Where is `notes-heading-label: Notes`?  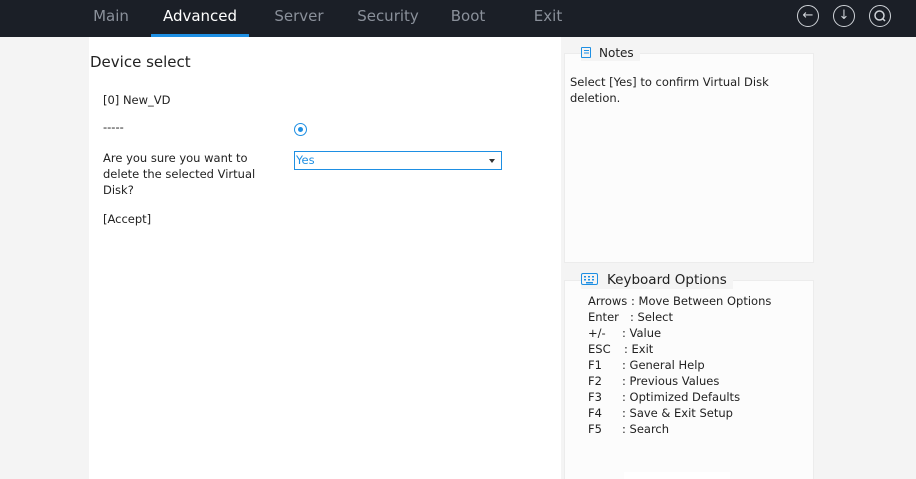
notes-heading-label: Notes is located at coordinates (616, 53).